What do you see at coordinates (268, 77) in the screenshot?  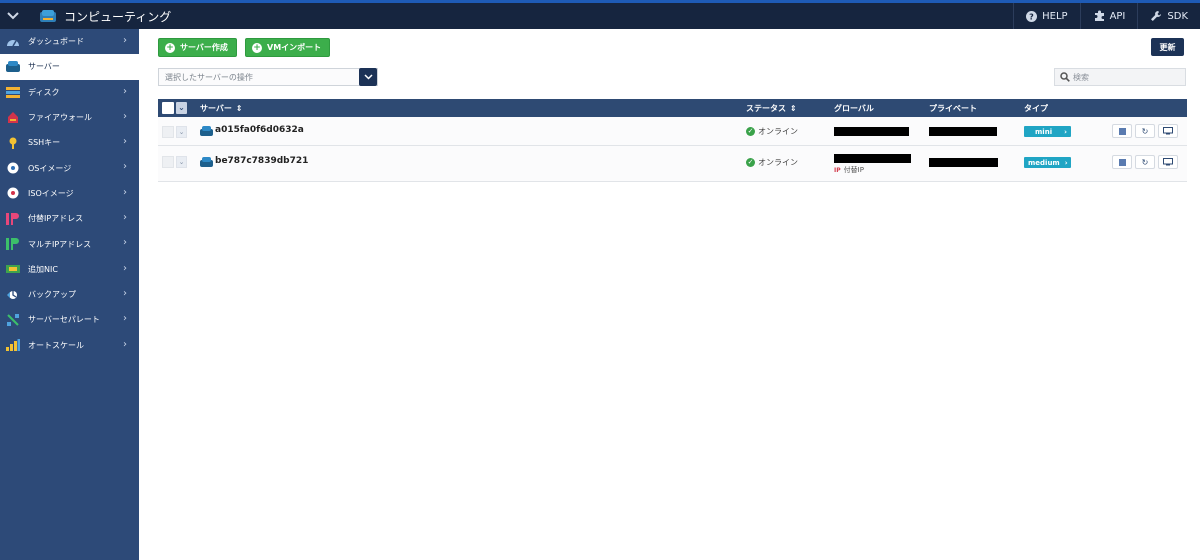 I see `server-action-select: 選択したサーバーの操作` at bounding box center [268, 77].